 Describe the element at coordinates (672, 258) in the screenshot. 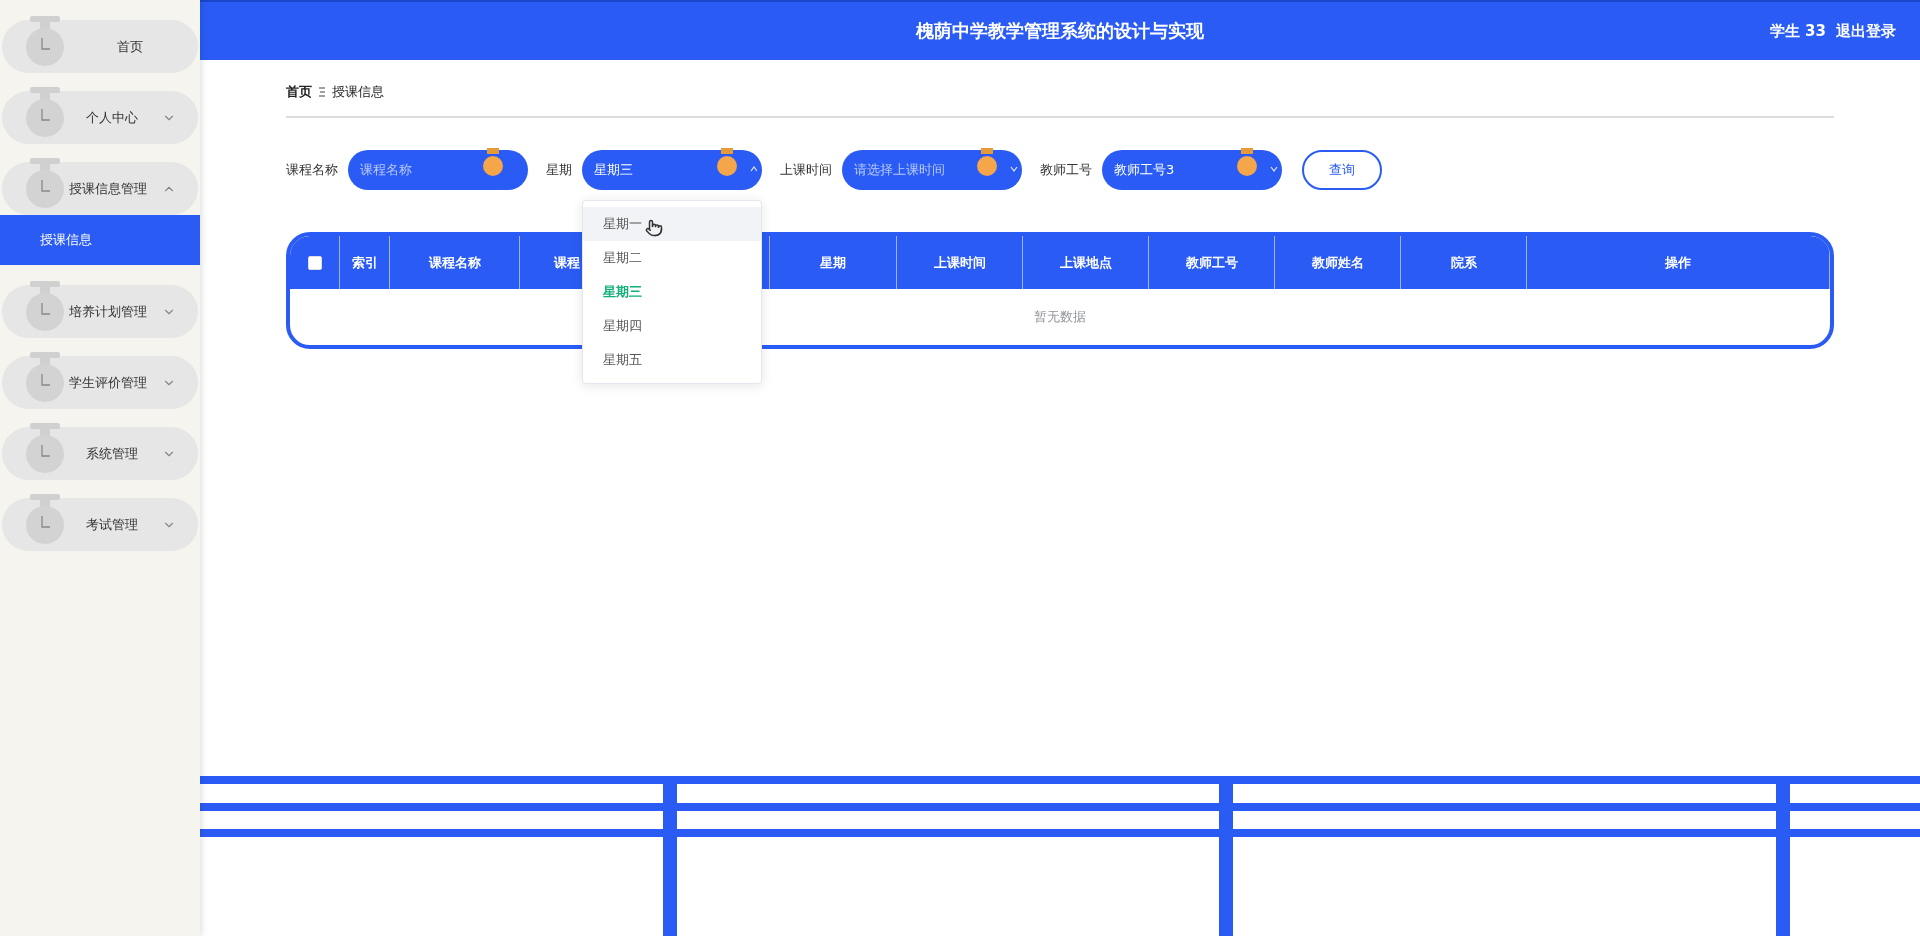

I see `dropdown-option: 星期二` at that location.